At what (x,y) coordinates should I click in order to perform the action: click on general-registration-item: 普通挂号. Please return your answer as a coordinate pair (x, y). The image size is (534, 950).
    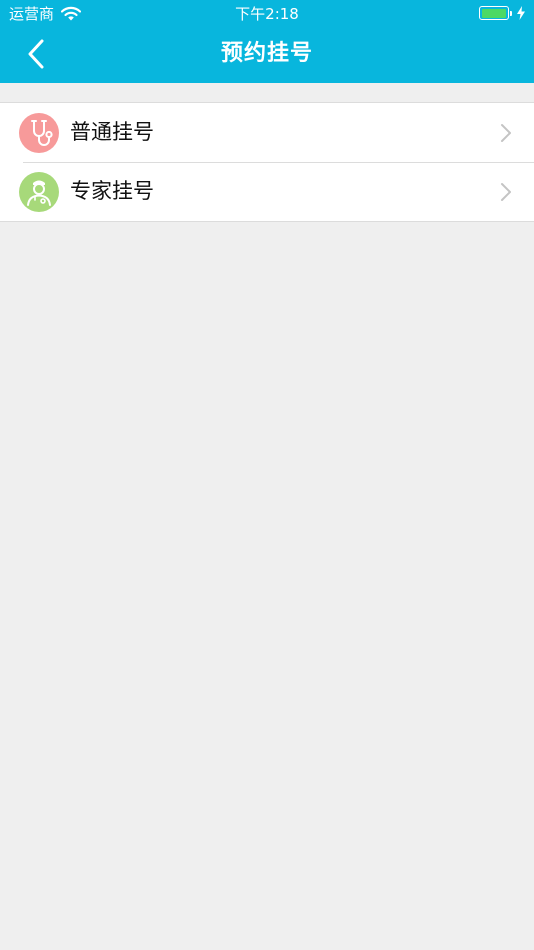
    Looking at the image, I should click on (267, 132).